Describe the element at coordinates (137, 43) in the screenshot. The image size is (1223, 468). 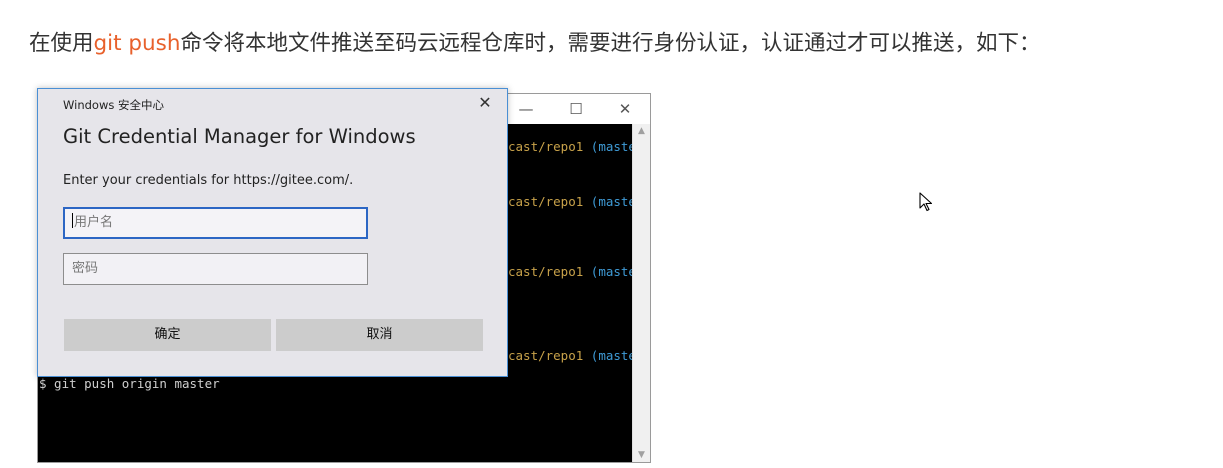
I see `git-push-code: git push` at that location.